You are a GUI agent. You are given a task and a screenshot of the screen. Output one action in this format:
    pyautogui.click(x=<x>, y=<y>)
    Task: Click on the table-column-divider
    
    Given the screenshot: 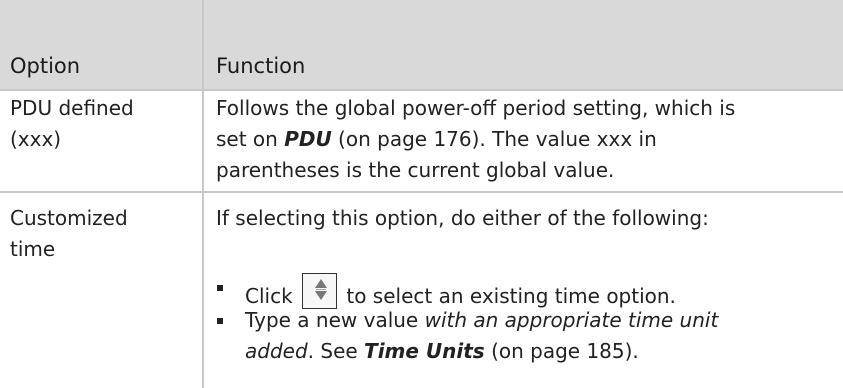 What is the action you would take?
    pyautogui.click(x=203, y=194)
    